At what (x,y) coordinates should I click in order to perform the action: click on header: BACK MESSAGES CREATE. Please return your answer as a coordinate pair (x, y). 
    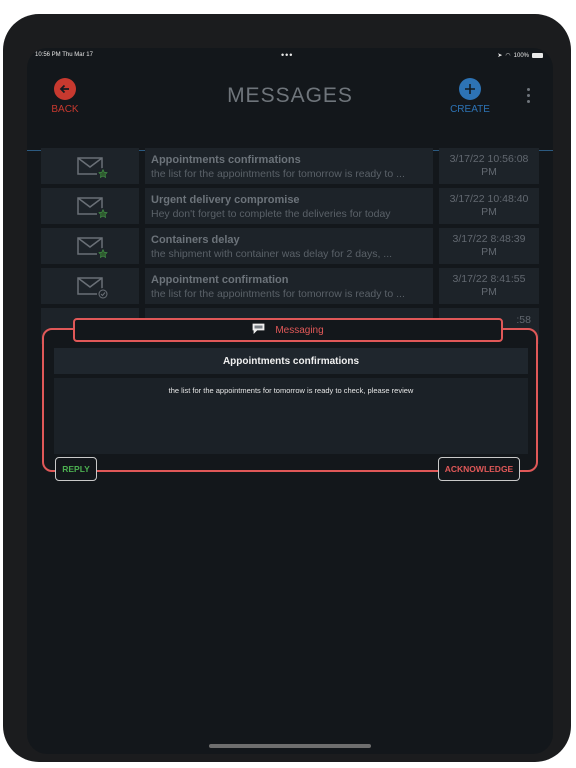
    Looking at the image, I should click on (290, 108).